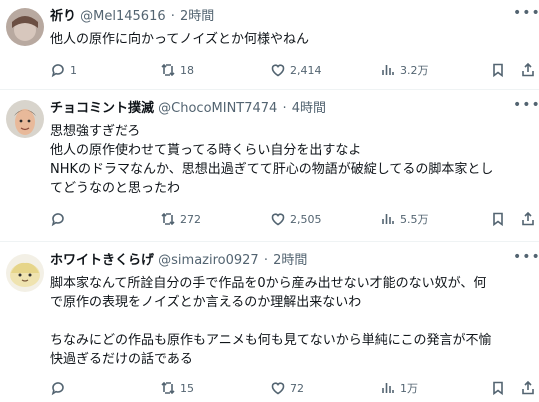 This screenshot has width=539, height=402. I want to click on action-bar: 1 18 2,414 3.2万, so click(292, 70).